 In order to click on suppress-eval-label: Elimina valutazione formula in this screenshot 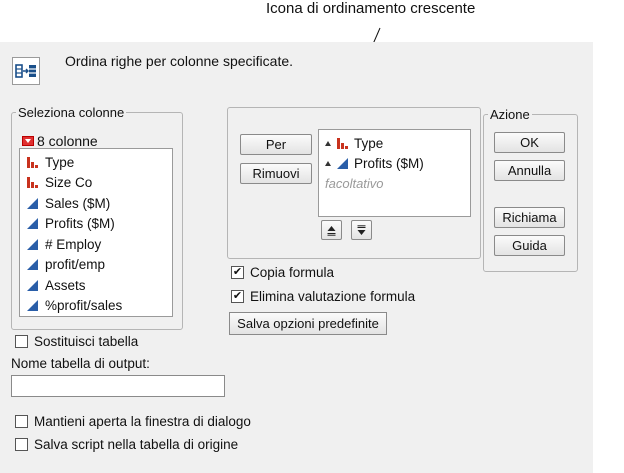, I will do `click(333, 296)`.